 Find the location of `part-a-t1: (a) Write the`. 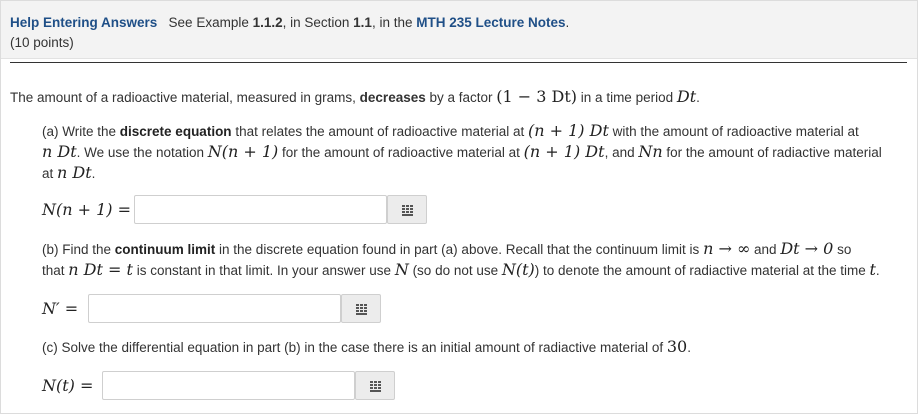

part-a-t1: (a) Write the is located at coordinates (81, 131).